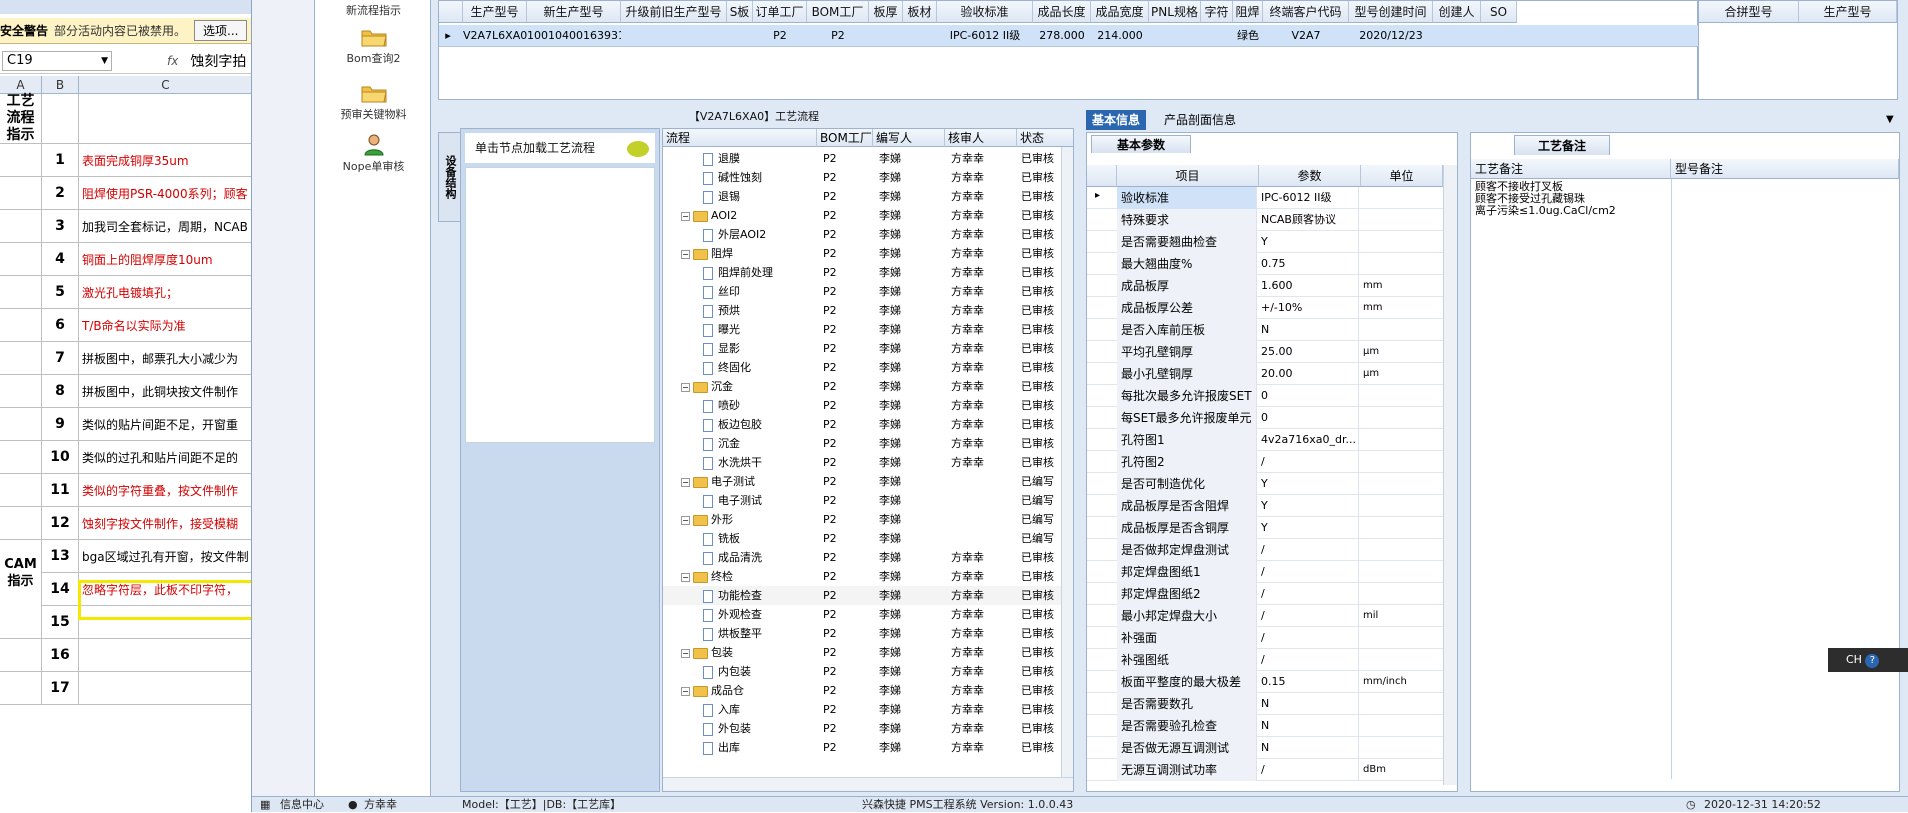 The image size is (1908, 813). I want to click on row-number-cell: 11, so click(60, 490).